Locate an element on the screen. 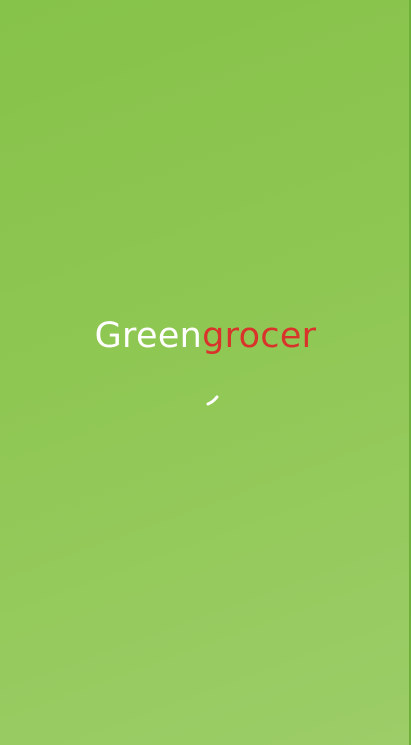 The height and width of the screenshot is (745, 411). app-logo-wordmark: Greengrocer is located at coordinates (205, 336).